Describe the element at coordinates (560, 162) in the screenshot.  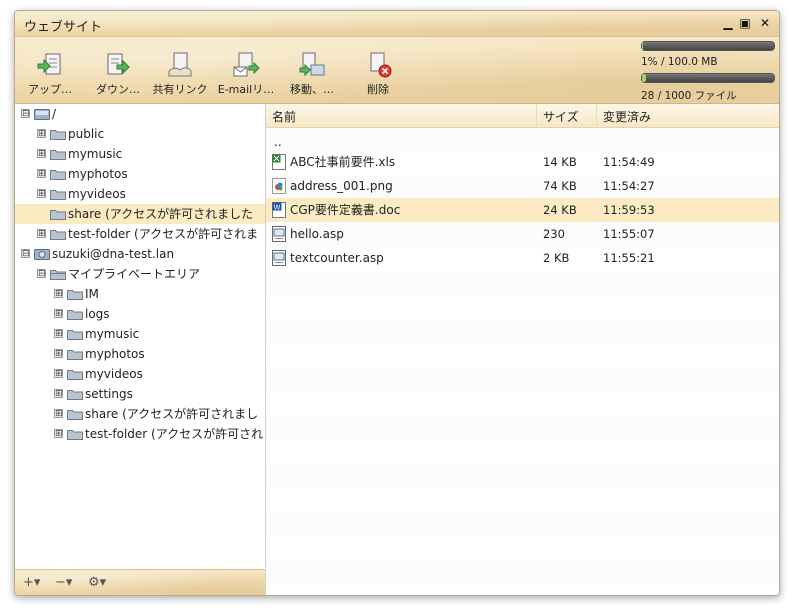
I see `file-size: 14 KB` at that location.